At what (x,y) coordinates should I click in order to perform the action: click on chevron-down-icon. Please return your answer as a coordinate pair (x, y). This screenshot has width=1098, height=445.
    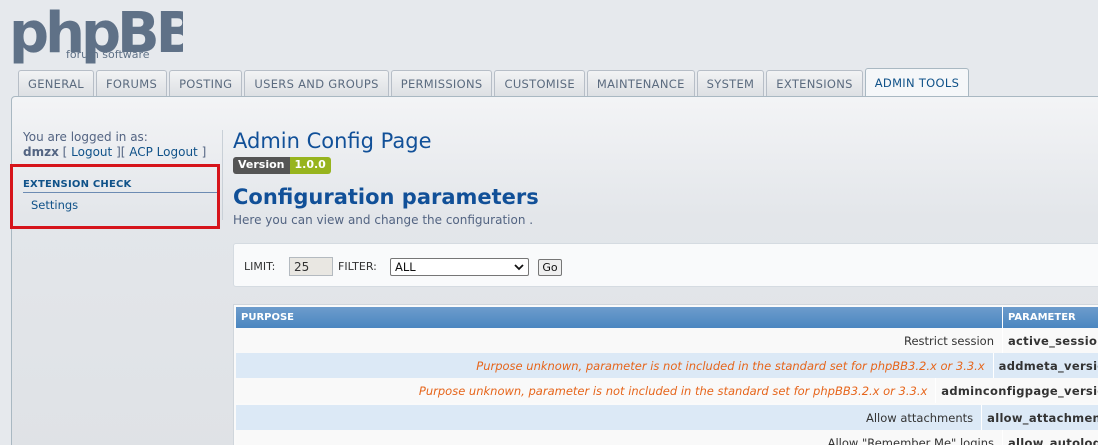
    Looking at the image, I should click on (519, 266).